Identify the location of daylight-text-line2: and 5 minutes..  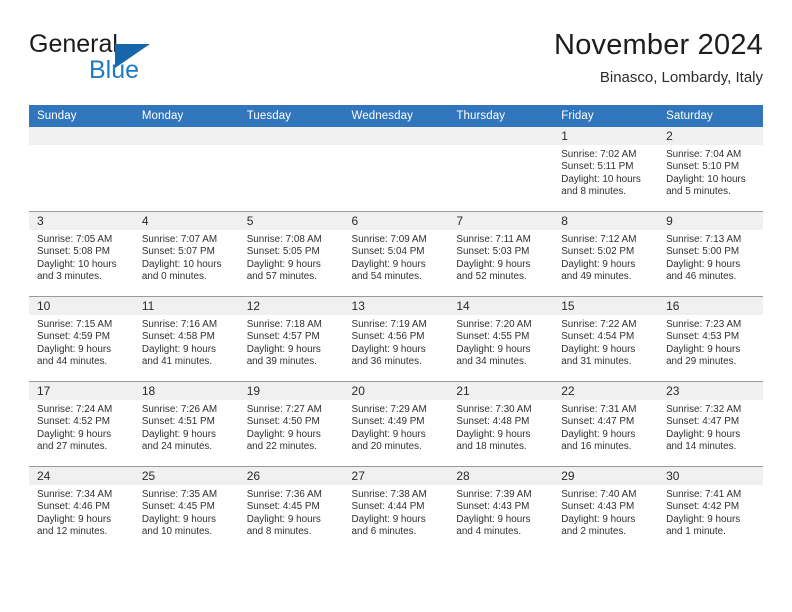
(698, 192).